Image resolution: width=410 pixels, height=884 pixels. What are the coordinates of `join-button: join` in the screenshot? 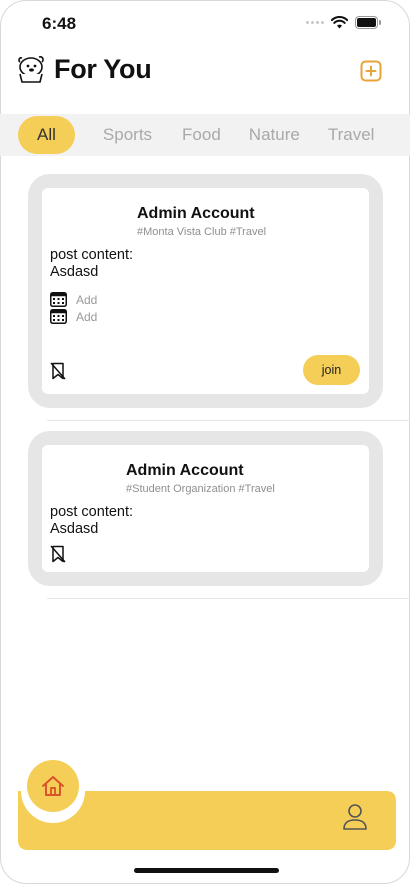 It's located at (331, 370).